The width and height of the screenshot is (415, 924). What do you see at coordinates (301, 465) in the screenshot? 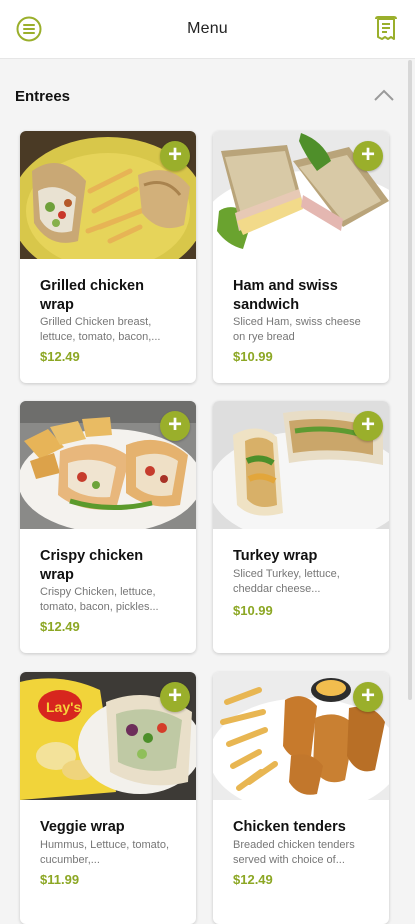
I see `turkey-wrap-photo: +` at bounding box center [301, 465].